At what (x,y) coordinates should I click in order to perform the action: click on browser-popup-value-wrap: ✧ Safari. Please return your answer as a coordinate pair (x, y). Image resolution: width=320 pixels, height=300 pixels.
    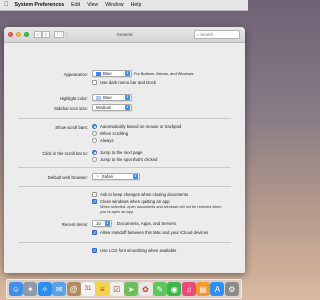
    Looking at the image, I should click on (104, 177).